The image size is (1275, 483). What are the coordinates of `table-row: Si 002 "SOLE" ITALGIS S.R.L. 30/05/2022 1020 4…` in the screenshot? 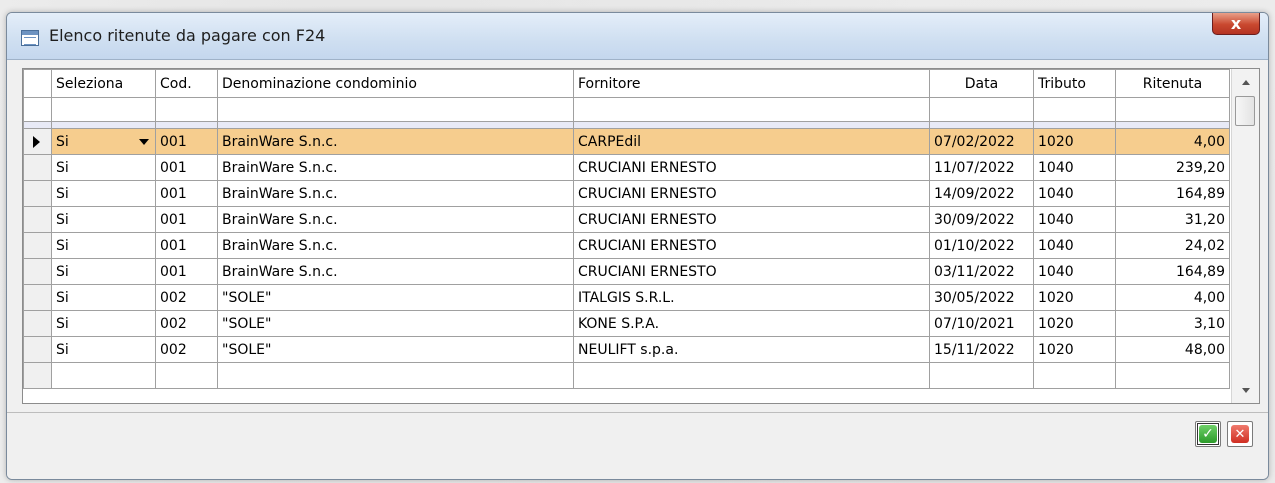 It's located at (626, 297).